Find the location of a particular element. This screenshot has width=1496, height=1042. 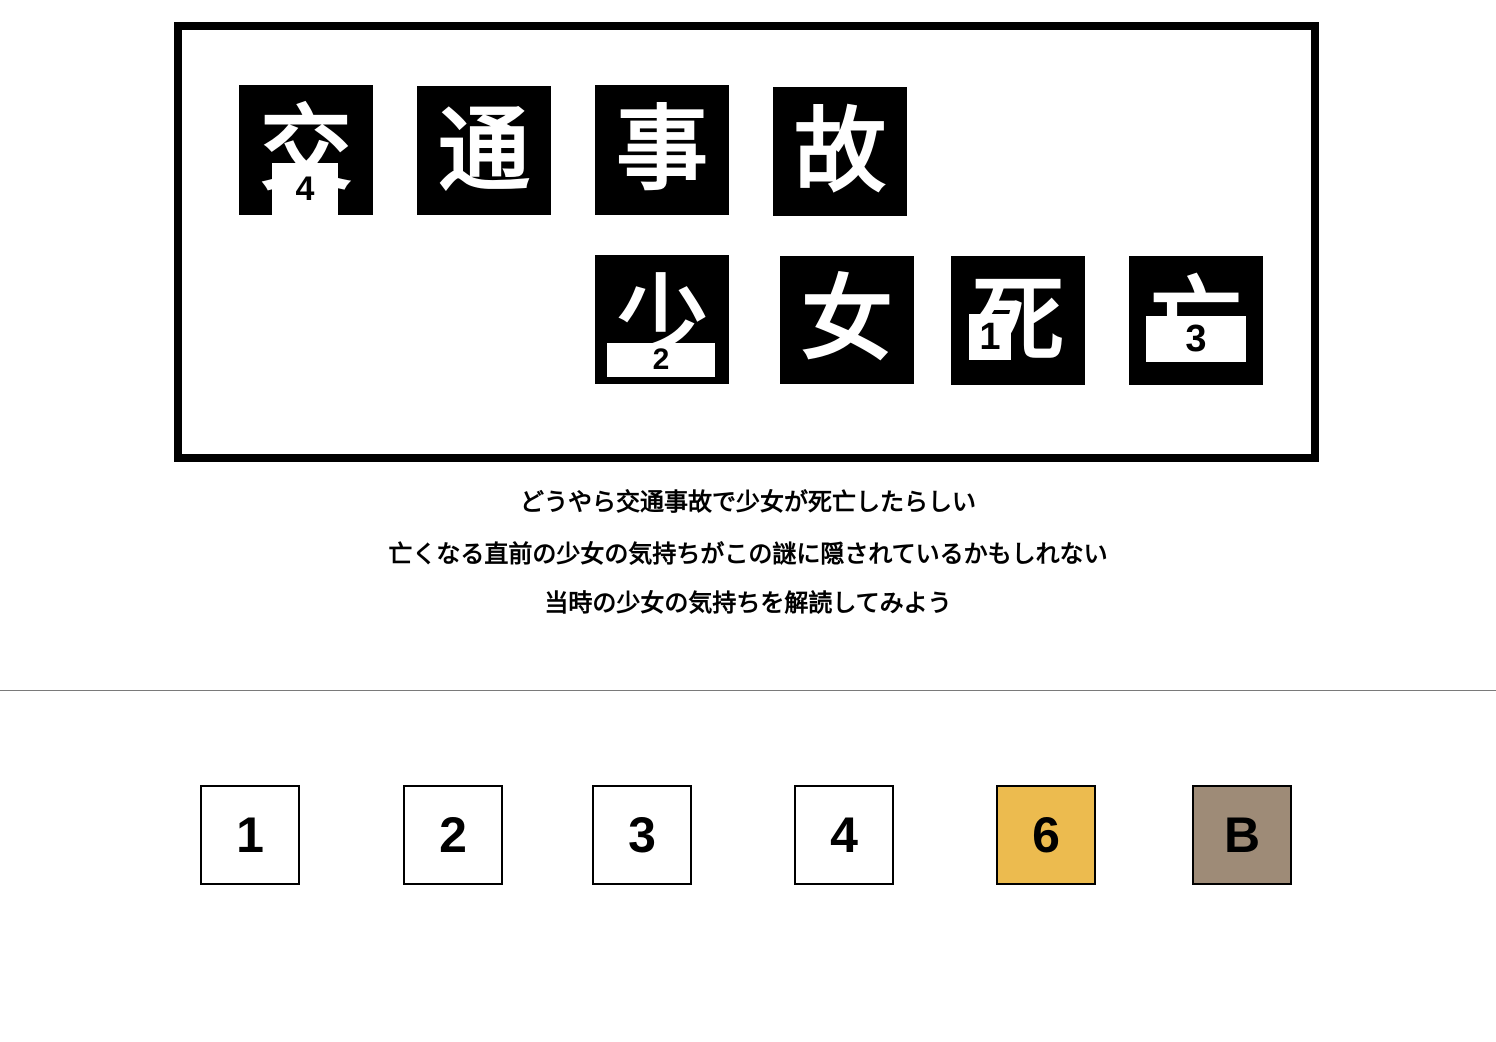

answer-key-2: 2 is located at coordinates (453, 835).